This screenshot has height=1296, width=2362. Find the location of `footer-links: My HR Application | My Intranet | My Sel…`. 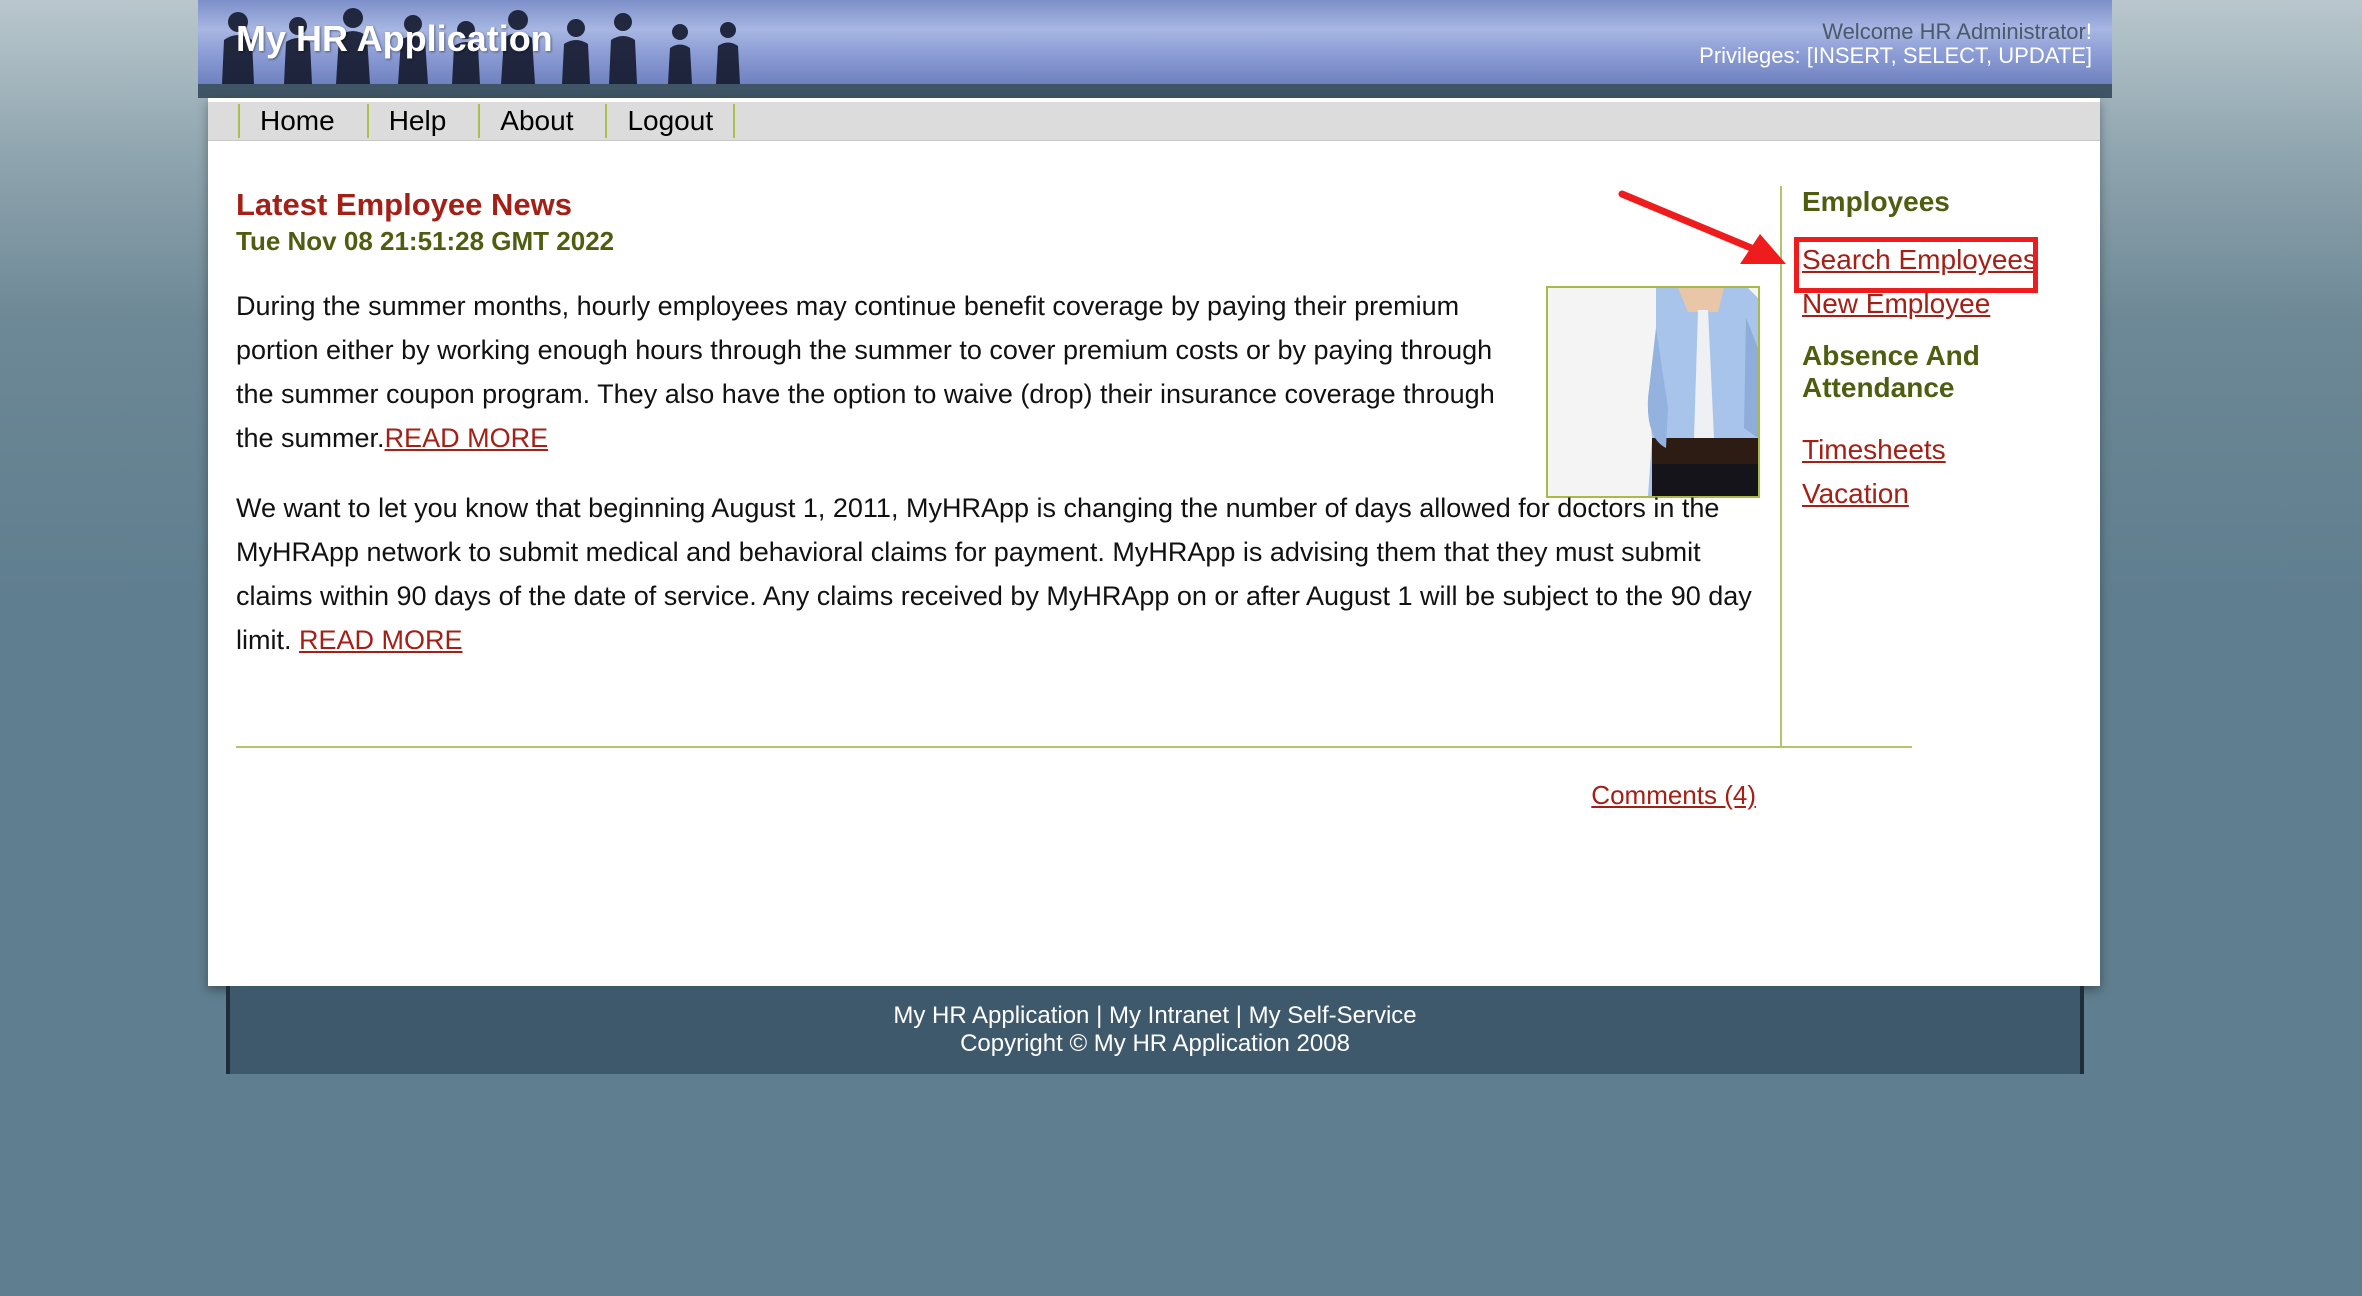

footer-links: My HR Application | My Intranet | My Sel… is located at coordinates (1155, 1016).